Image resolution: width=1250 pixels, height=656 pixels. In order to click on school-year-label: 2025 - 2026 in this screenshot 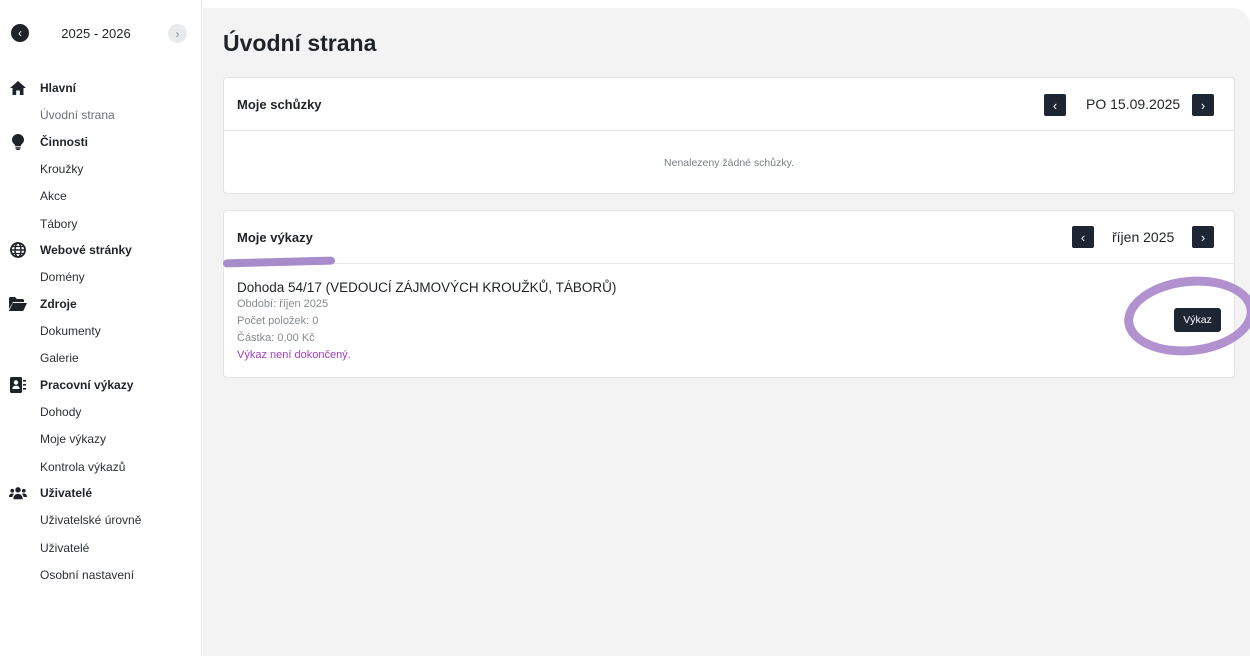, I will do `click(96, 33)`.